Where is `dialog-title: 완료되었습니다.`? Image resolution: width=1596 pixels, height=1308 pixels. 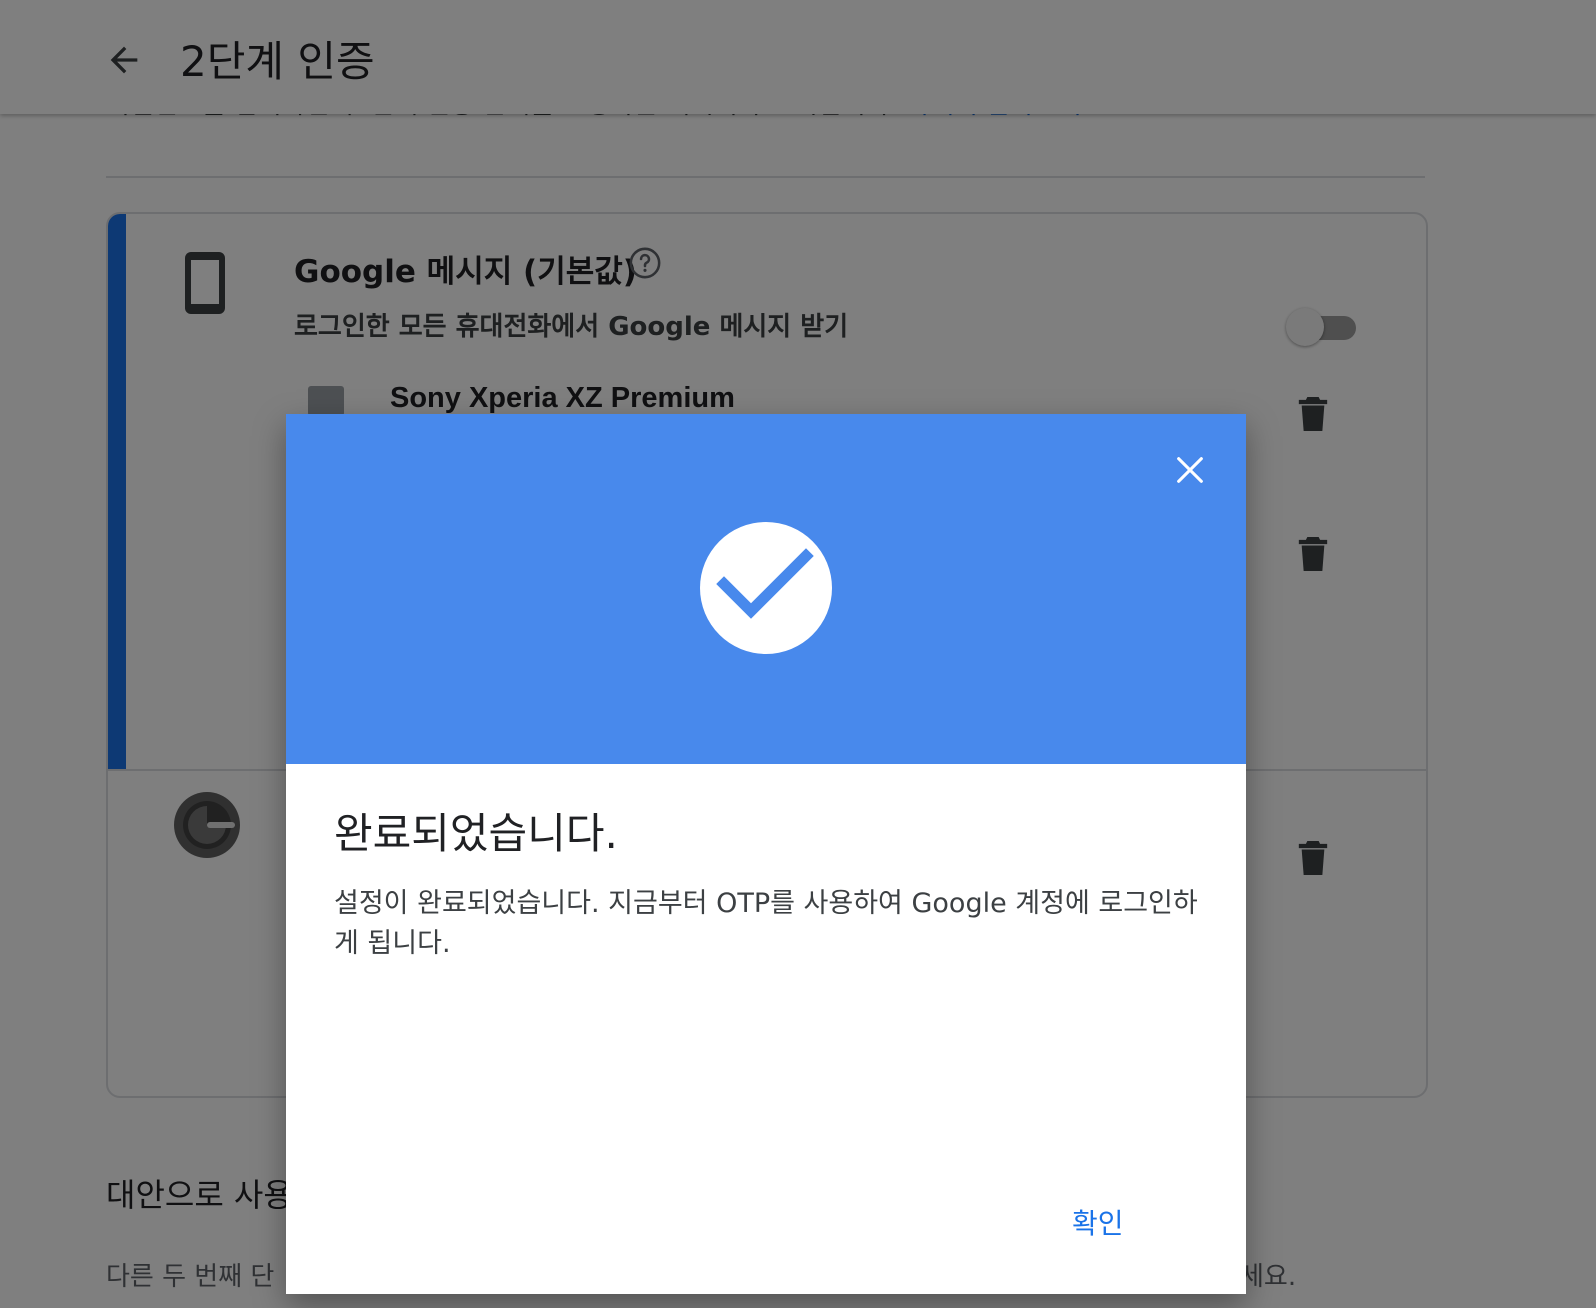 dialog-title: 완료되었습니다. is located at coordinates (476, 833).